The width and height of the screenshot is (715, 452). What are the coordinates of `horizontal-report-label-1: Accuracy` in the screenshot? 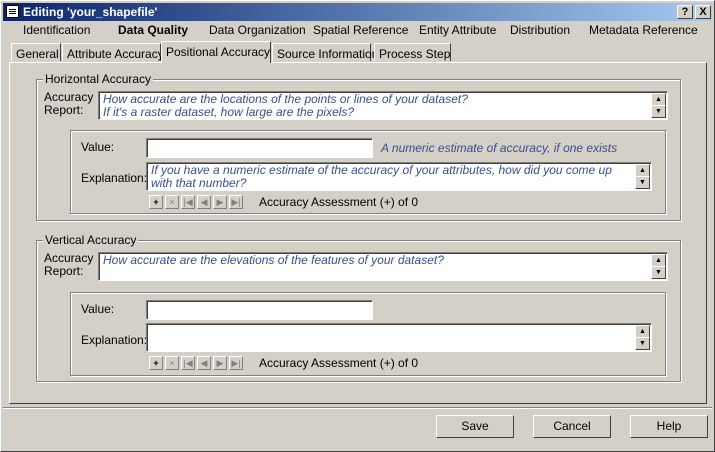 It's located at (69, 97).